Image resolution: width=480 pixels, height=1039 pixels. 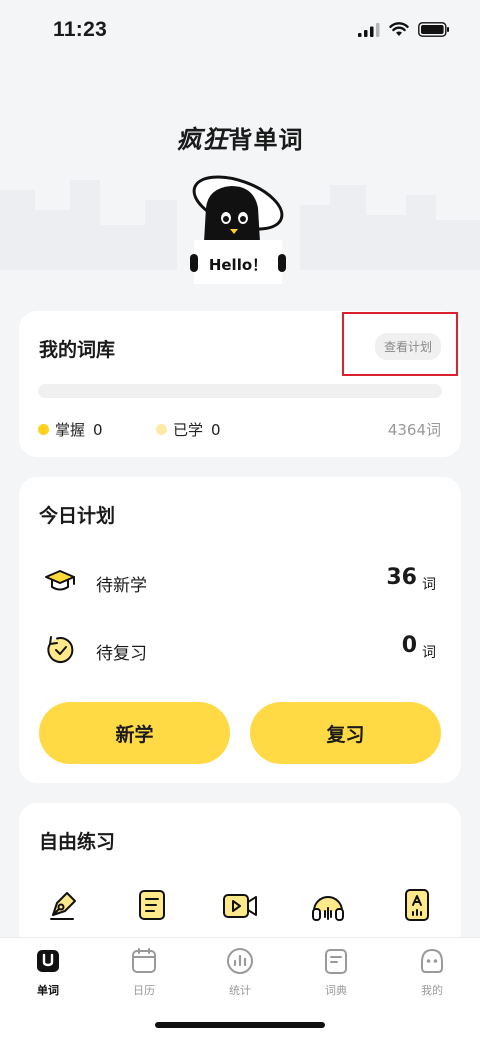 What do you see at coordinates (432, 990) in the screenshot?
I see `tab-label-profile: 我的` at bounding box center [432, 990].